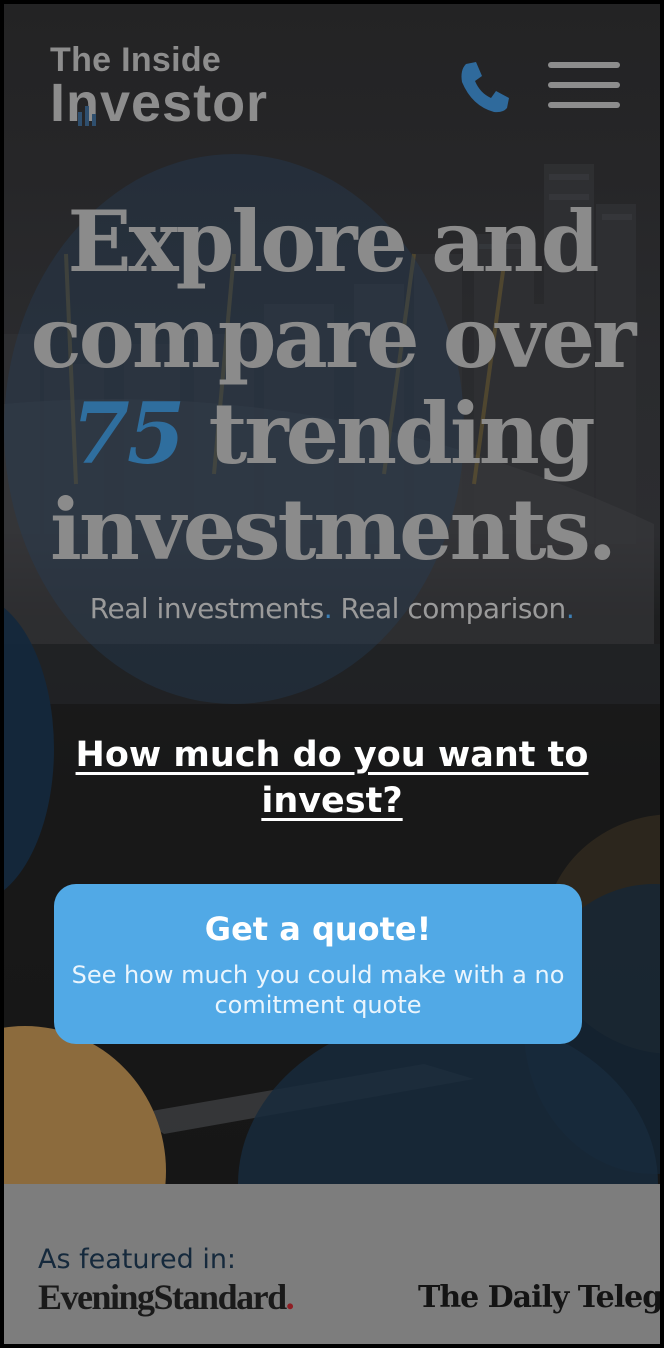 This screenshot has height=1348, width=664. What do you see at coordinates (162, 1297) in the screenshot?
I see `evening-standard-text: EveningStandard` at bounding box center [162, 1297].